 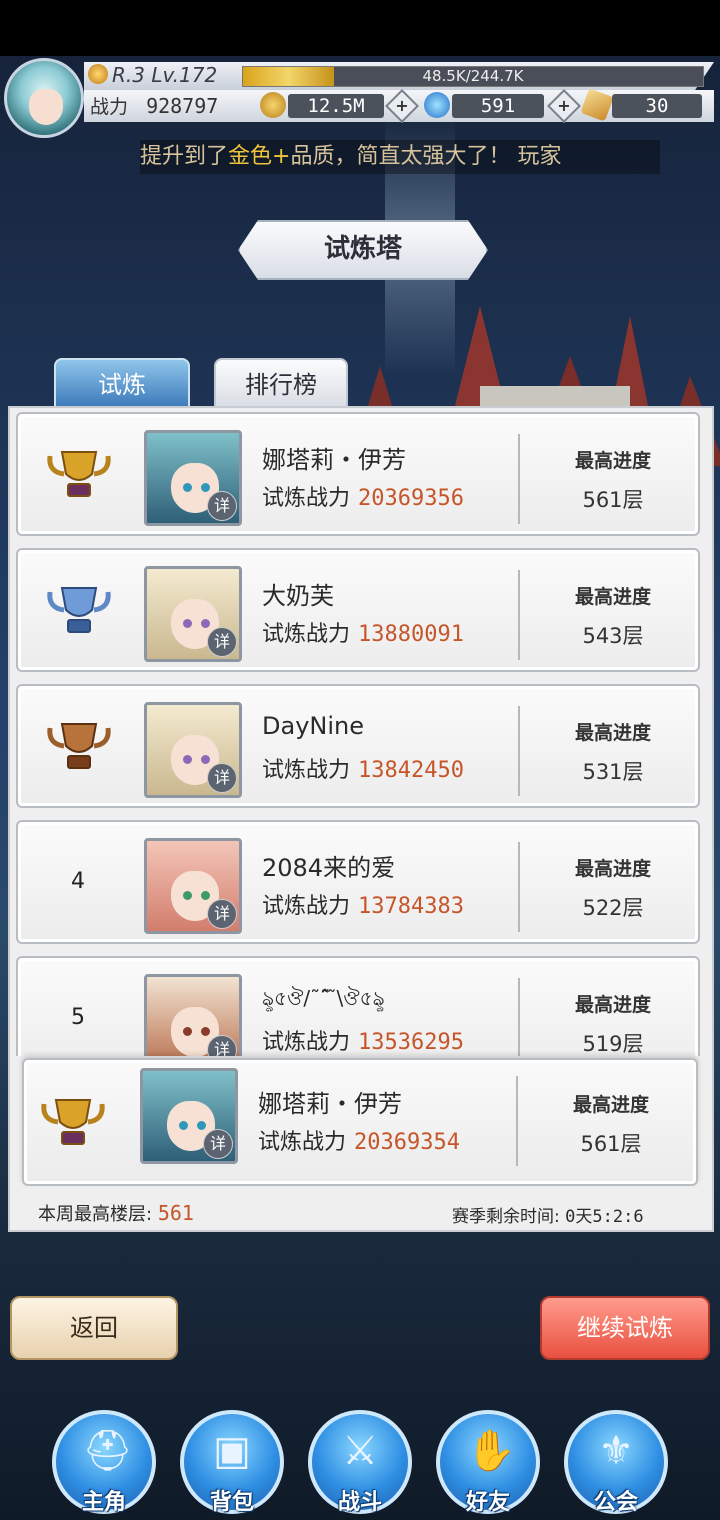 What do you see at coordinates (103, 1502) in the screenshot?
I see `nav-label: 主角` at bounding box center [103, 1502].